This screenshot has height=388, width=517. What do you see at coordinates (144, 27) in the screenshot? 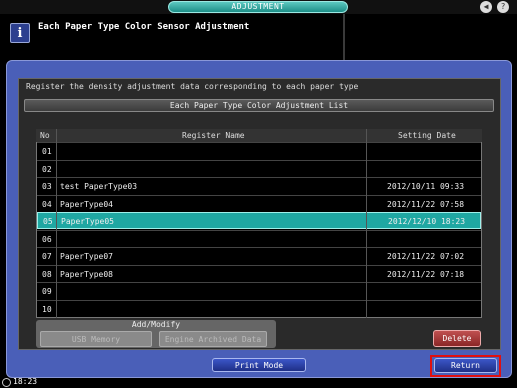
I see `page-title: Each Paper Type Color Sensor Adjustment` at bounding box center [144, 27].